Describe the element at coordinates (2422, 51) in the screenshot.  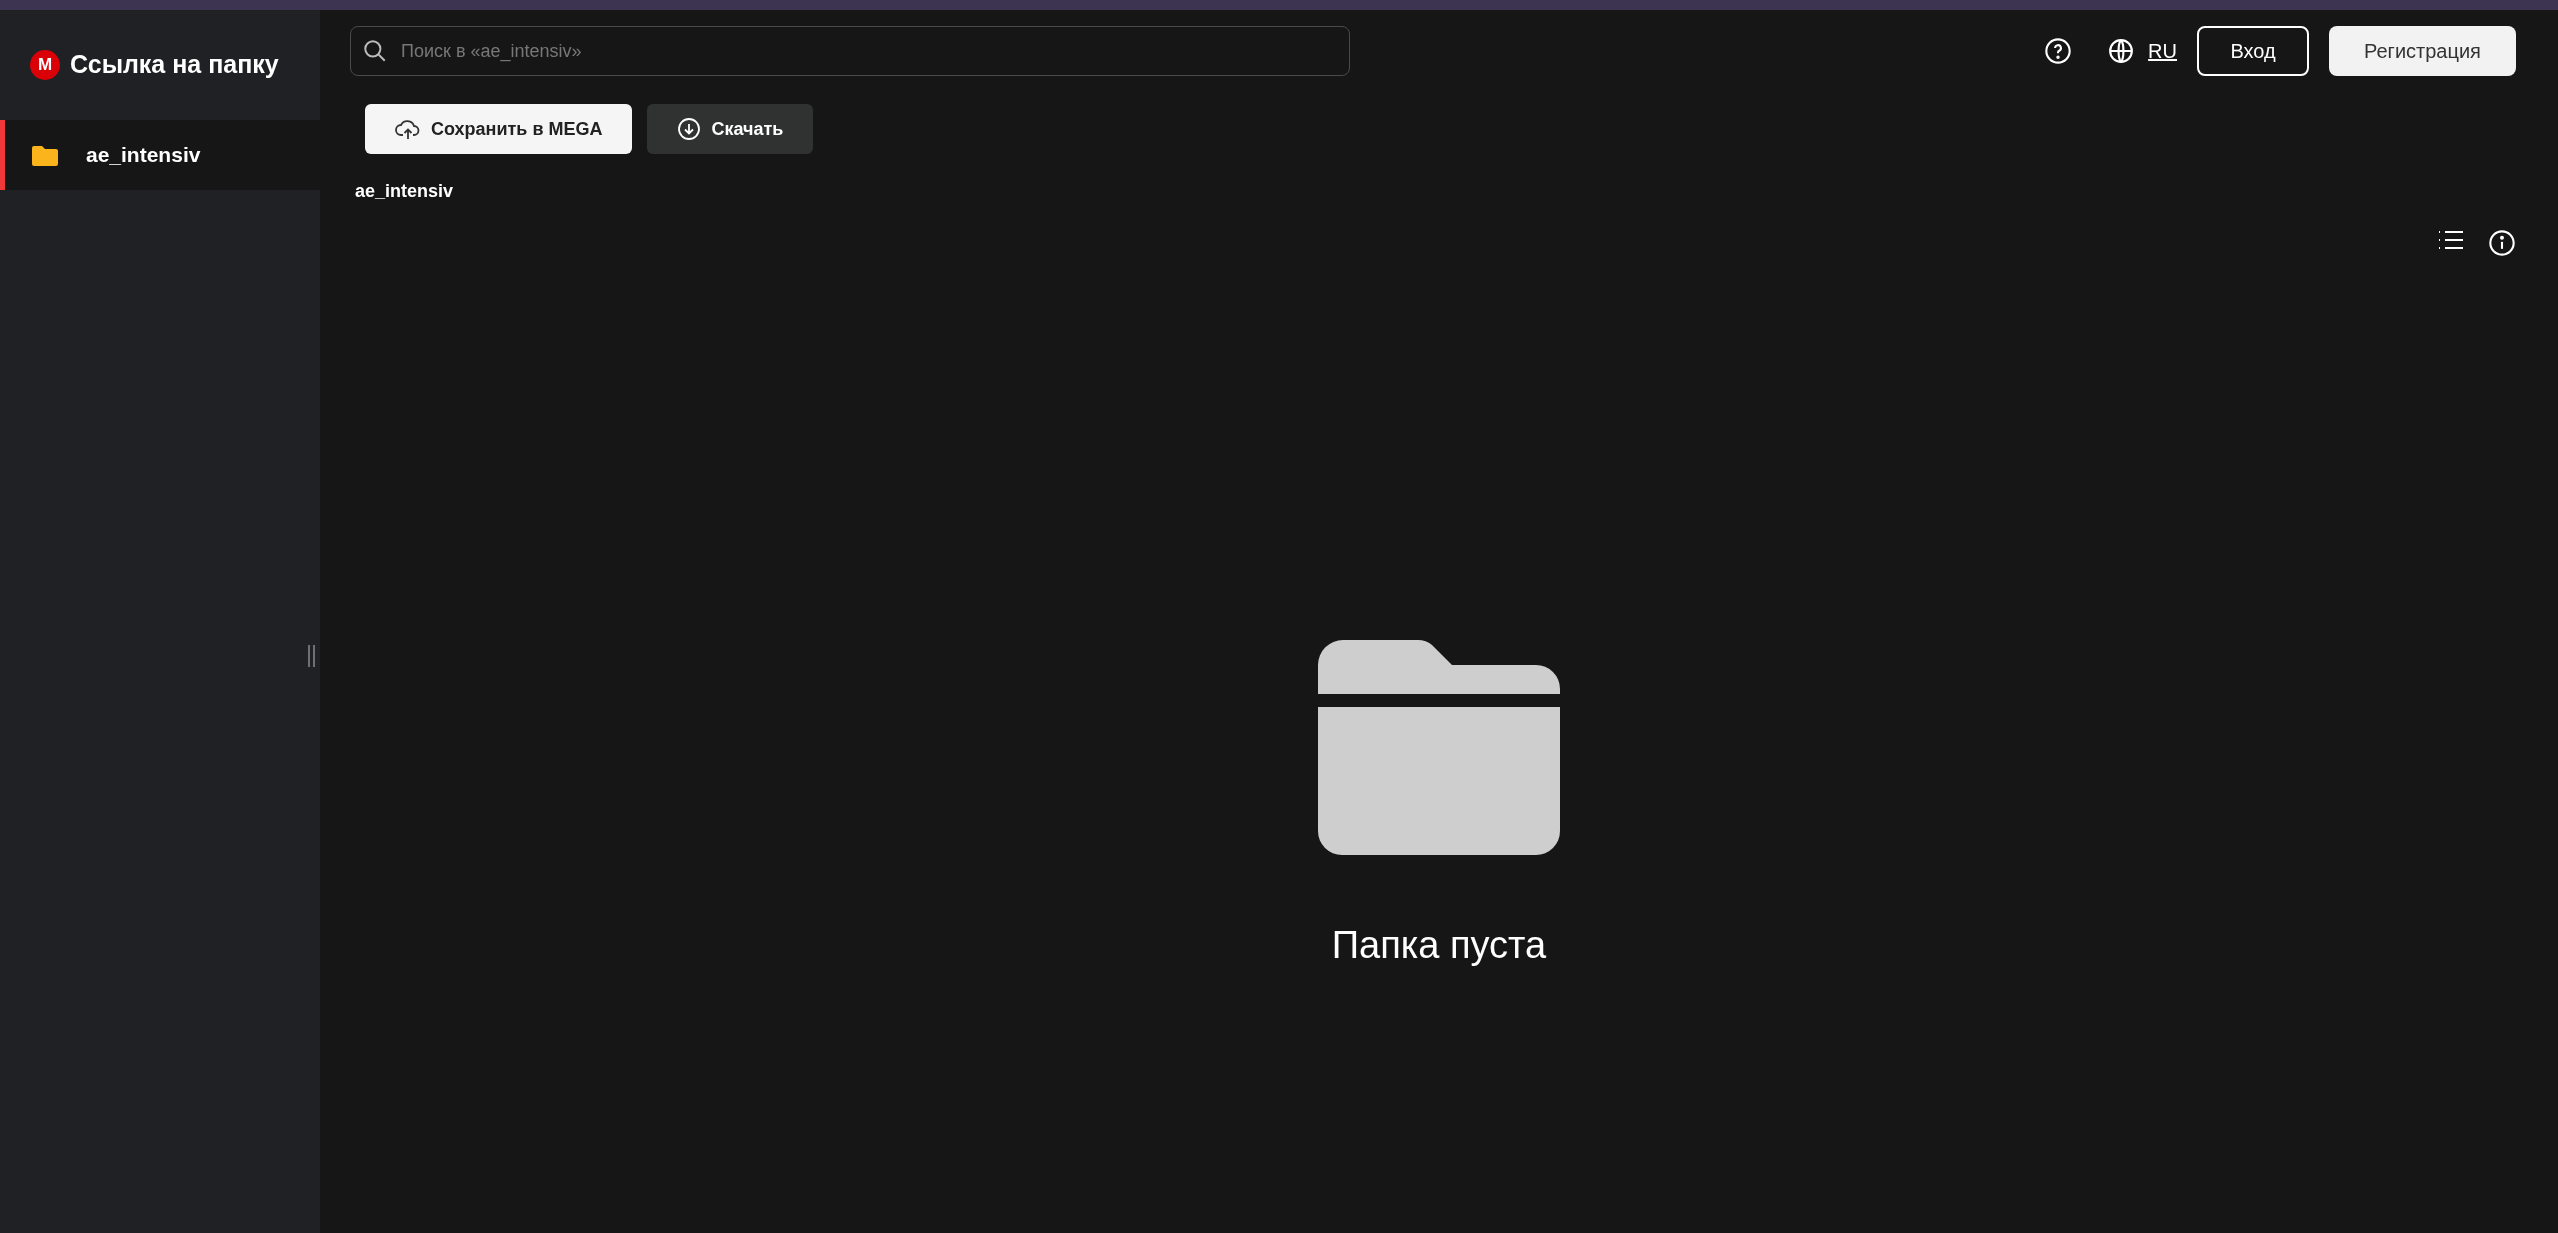
I see `register-button: Регистрация` at that location.